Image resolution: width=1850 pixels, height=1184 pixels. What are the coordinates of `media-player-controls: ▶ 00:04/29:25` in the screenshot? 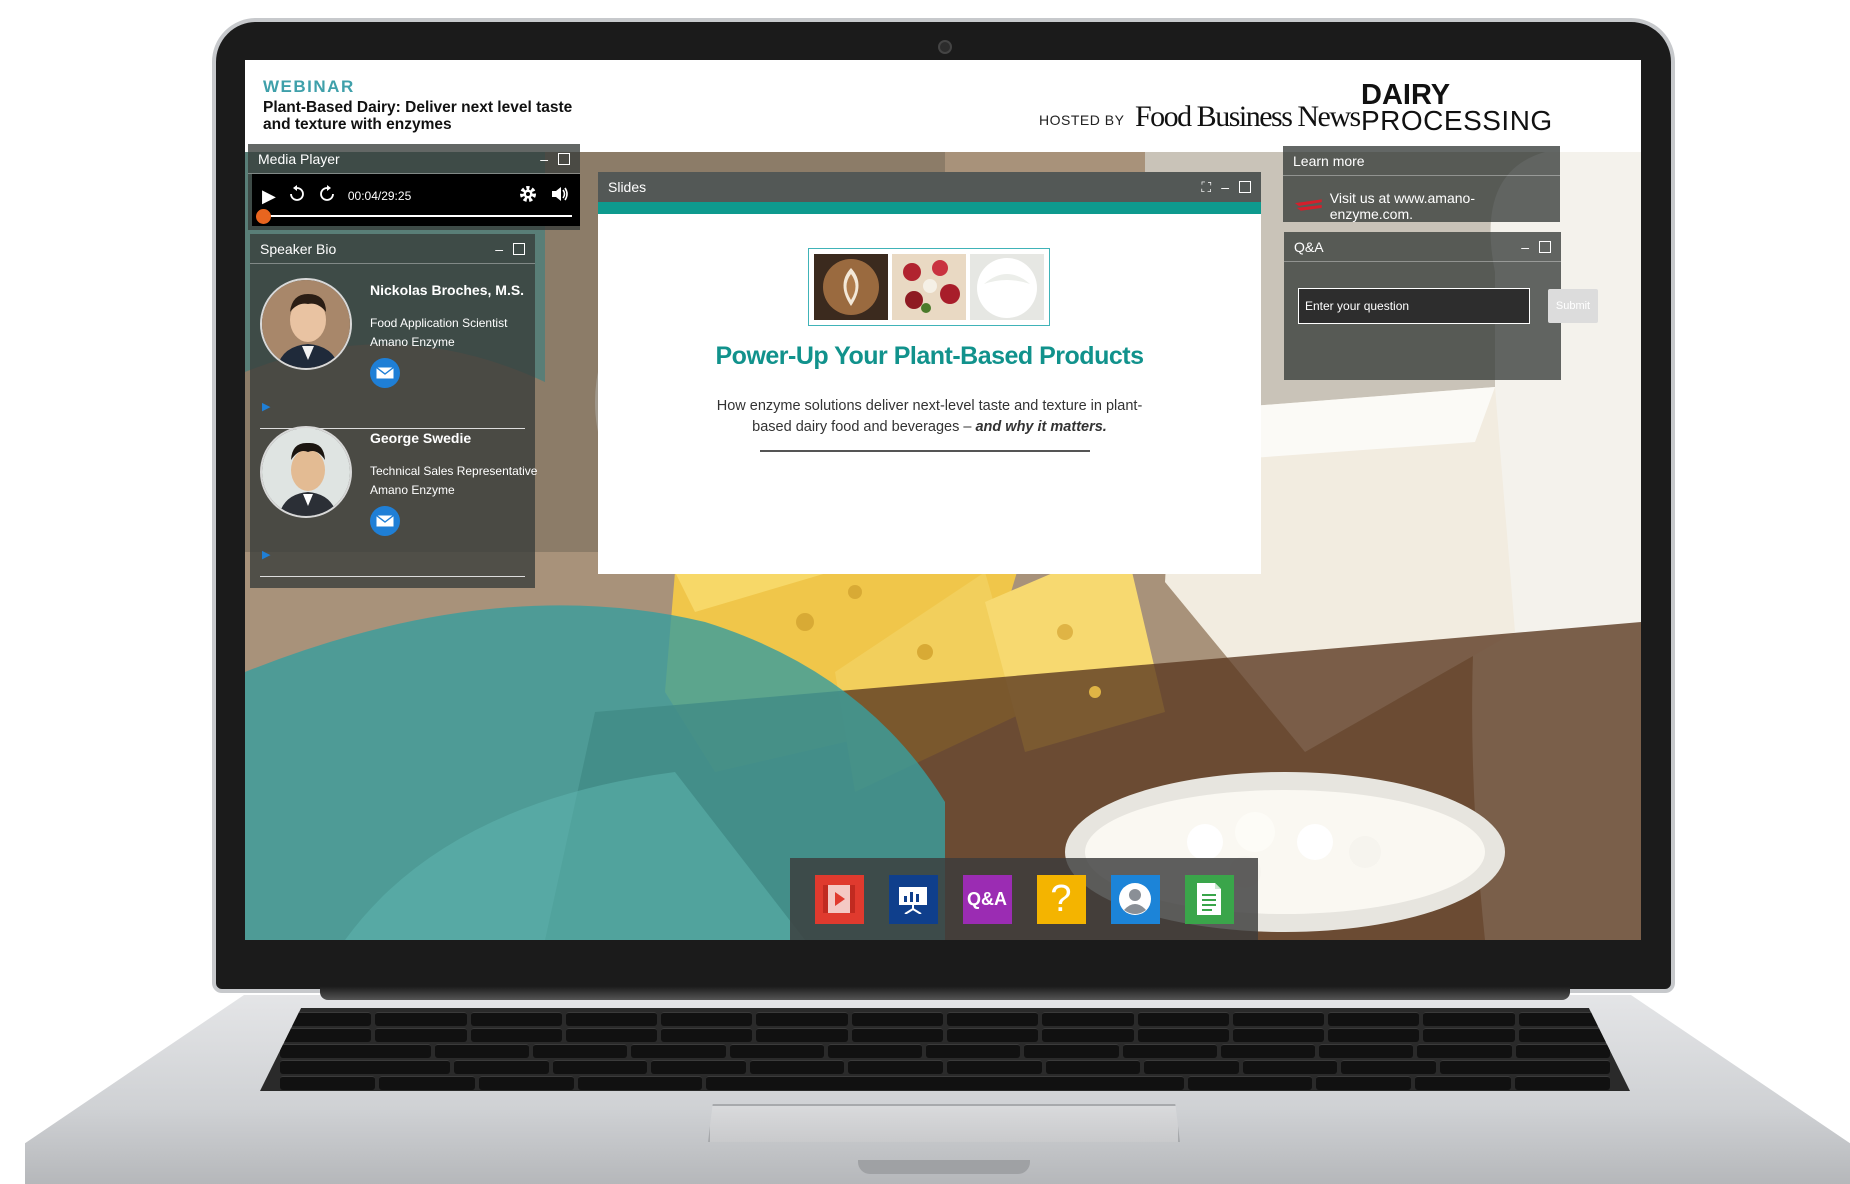 It's located at (416, 200).